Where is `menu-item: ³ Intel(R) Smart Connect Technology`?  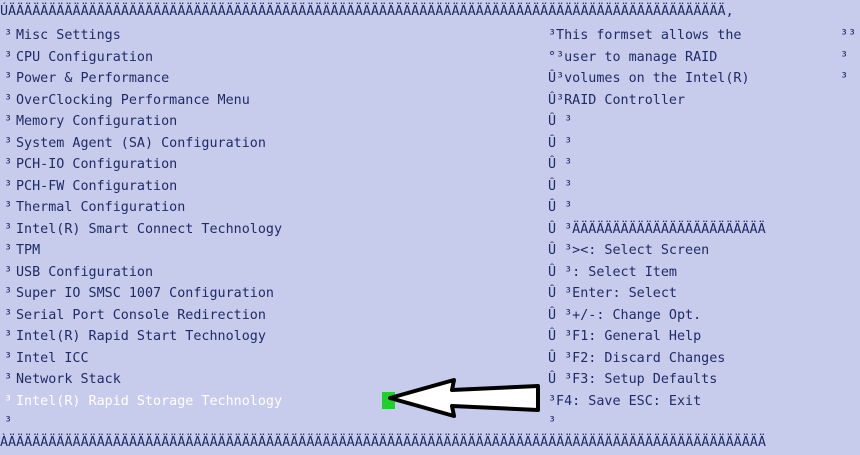 menu-item: ³ Intel(R) Smart Connect Technology is located at coordinates (143, 230).